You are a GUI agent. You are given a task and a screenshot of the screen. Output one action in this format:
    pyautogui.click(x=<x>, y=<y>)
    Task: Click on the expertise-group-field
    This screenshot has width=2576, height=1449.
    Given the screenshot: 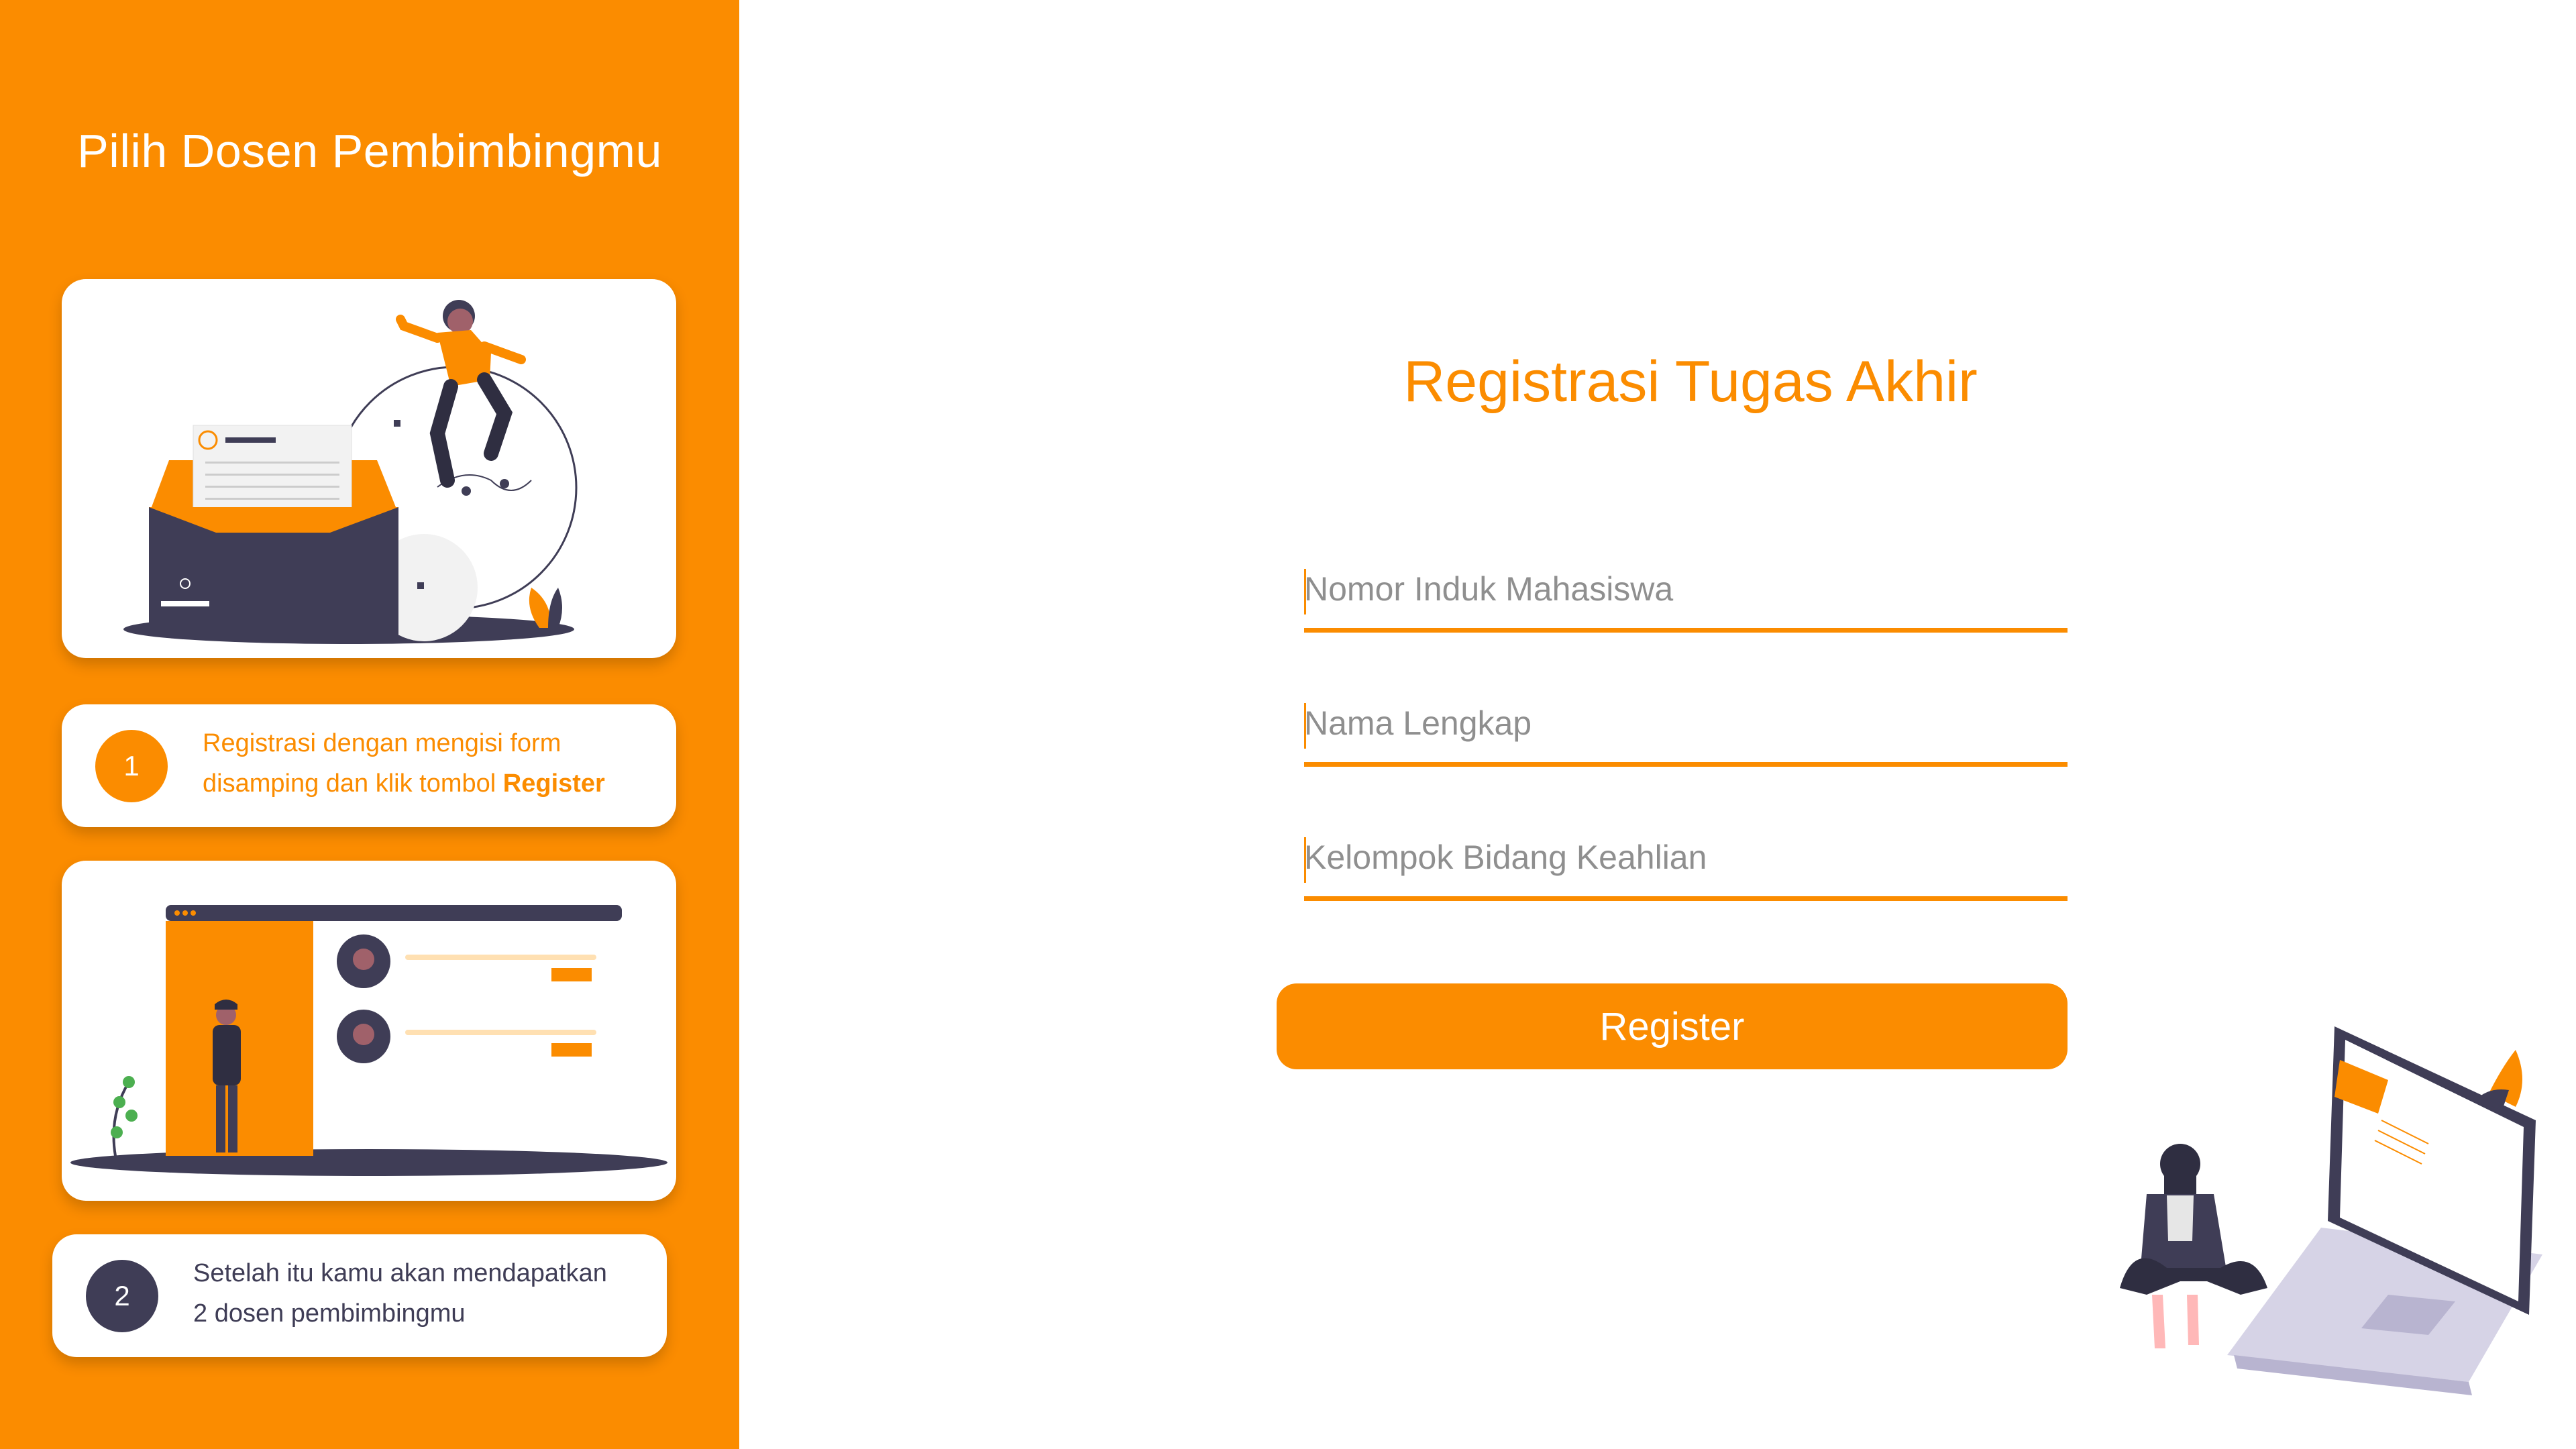 What is the action you would take?
    pyautogui.click(x=1686, y=861)
    